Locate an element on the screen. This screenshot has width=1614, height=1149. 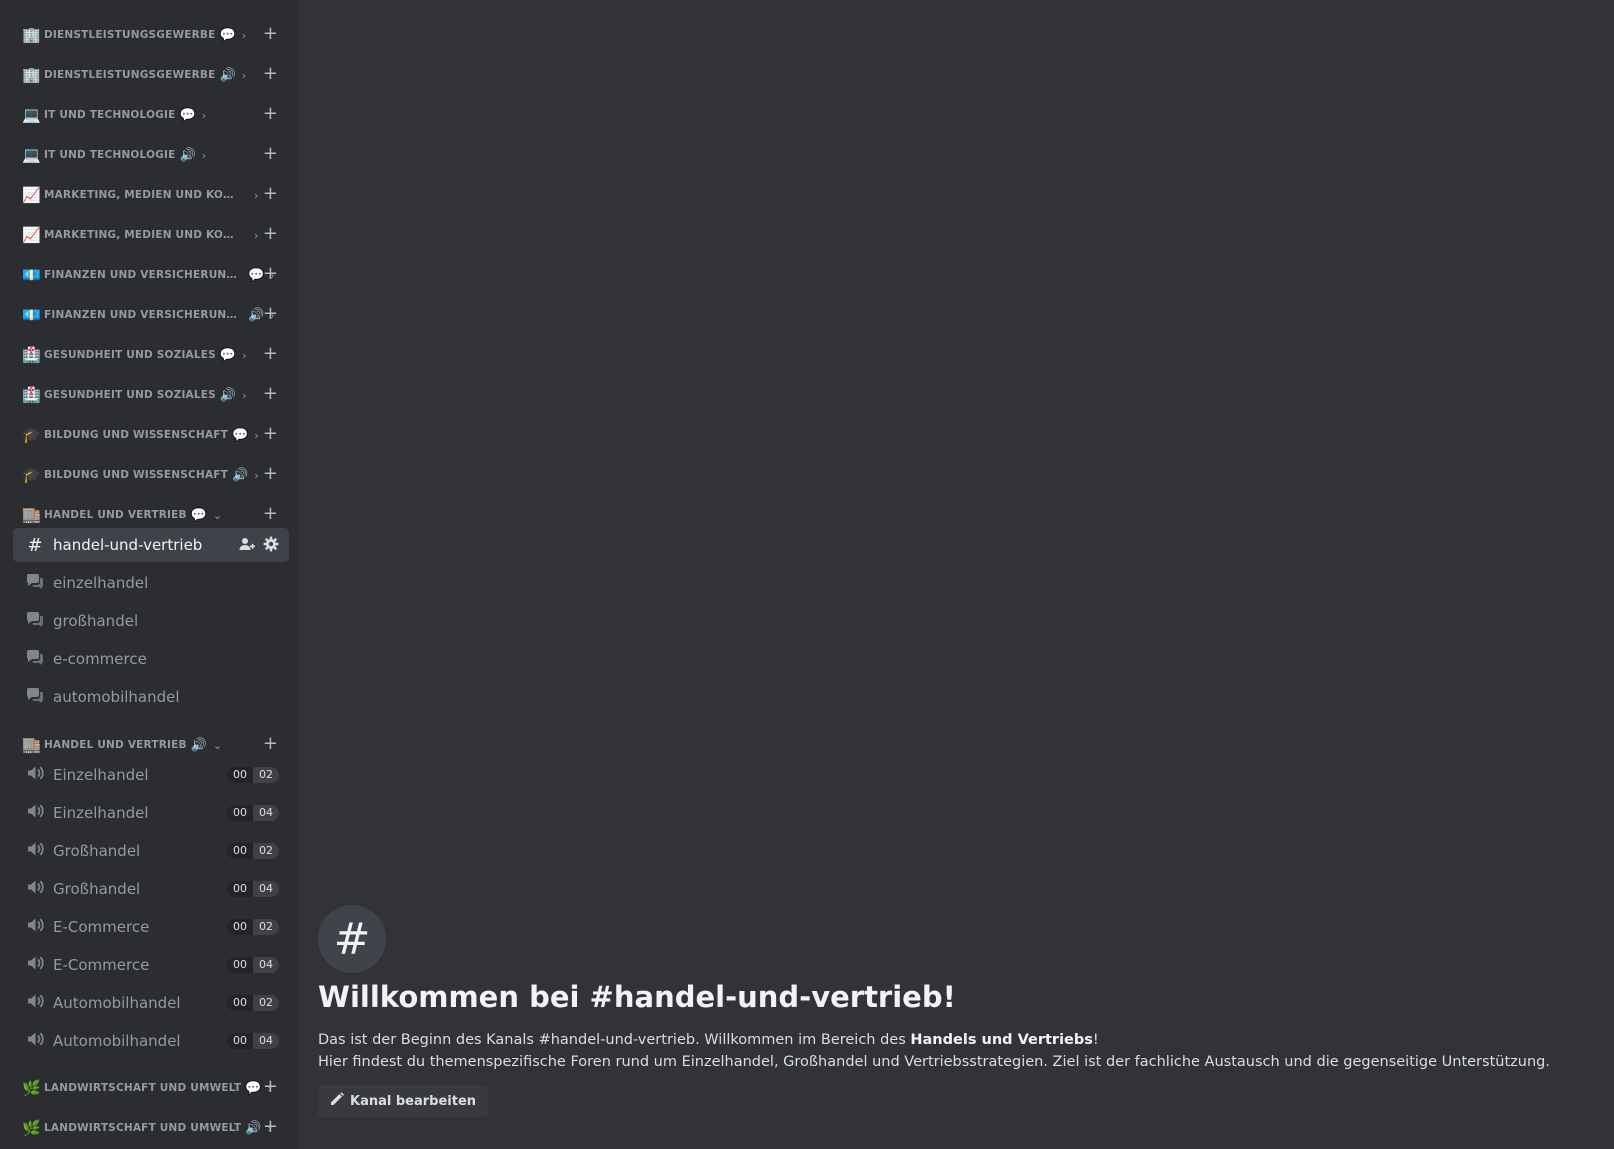
category-header: 🏢 Dienstleistungsgewerbe 💬 › + is located at coordinates (154, 35).